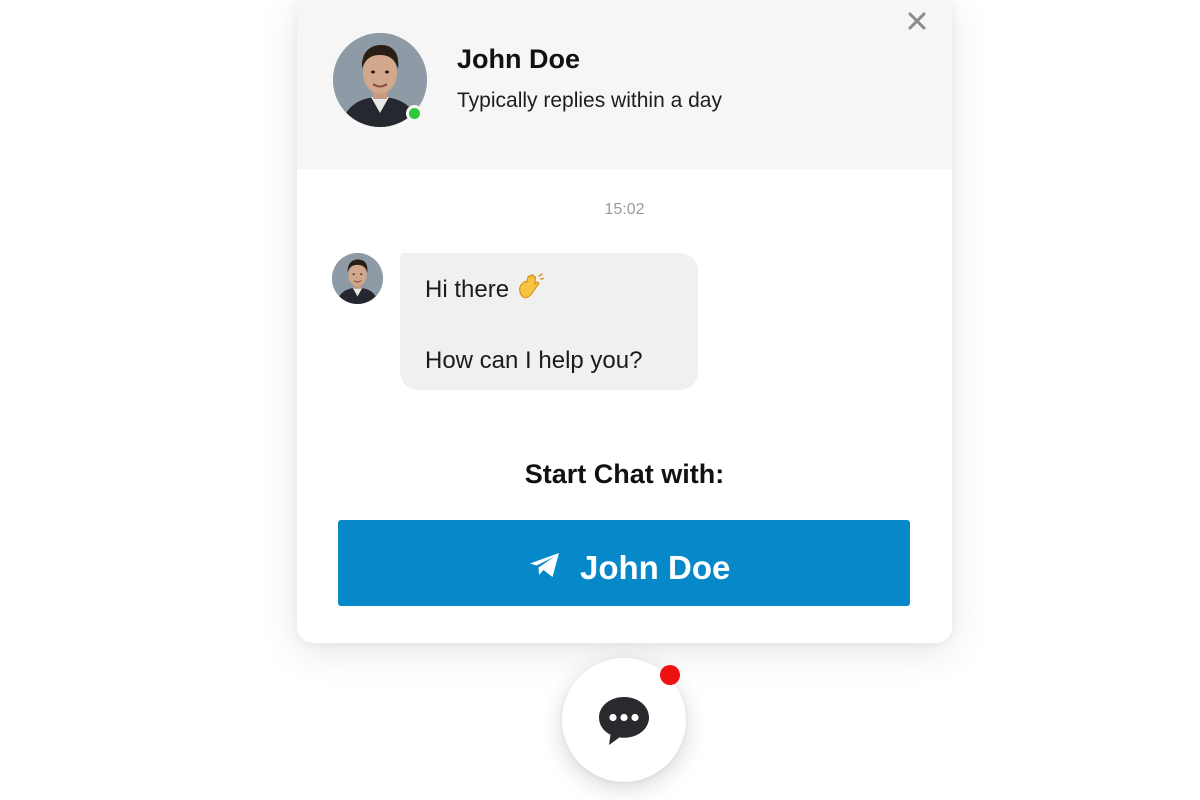  What do you see at coordinates (624, 209) in the screenshot?
I see `message-timestamp: 15:02` at bounding box center [624, 209].